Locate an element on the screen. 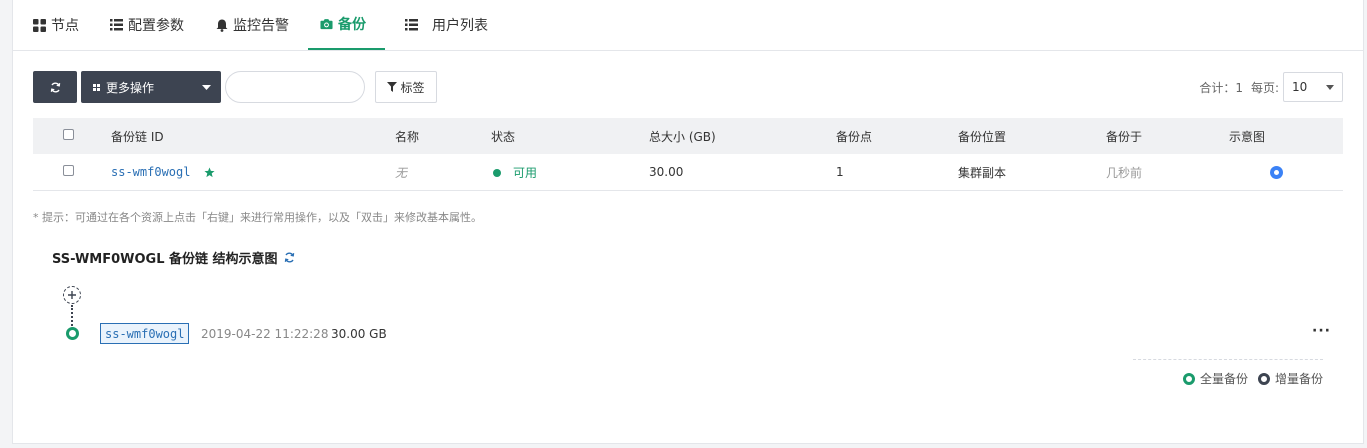 This screenshot has height=448, width=1367. row-total-size: 30.00 is located at coordinates (666, 172).